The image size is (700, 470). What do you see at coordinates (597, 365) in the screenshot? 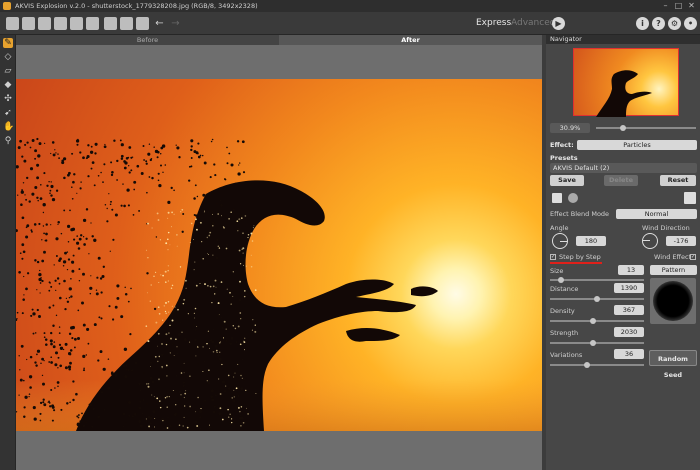
I see `variations-slider` at bounding box center [597, 365].